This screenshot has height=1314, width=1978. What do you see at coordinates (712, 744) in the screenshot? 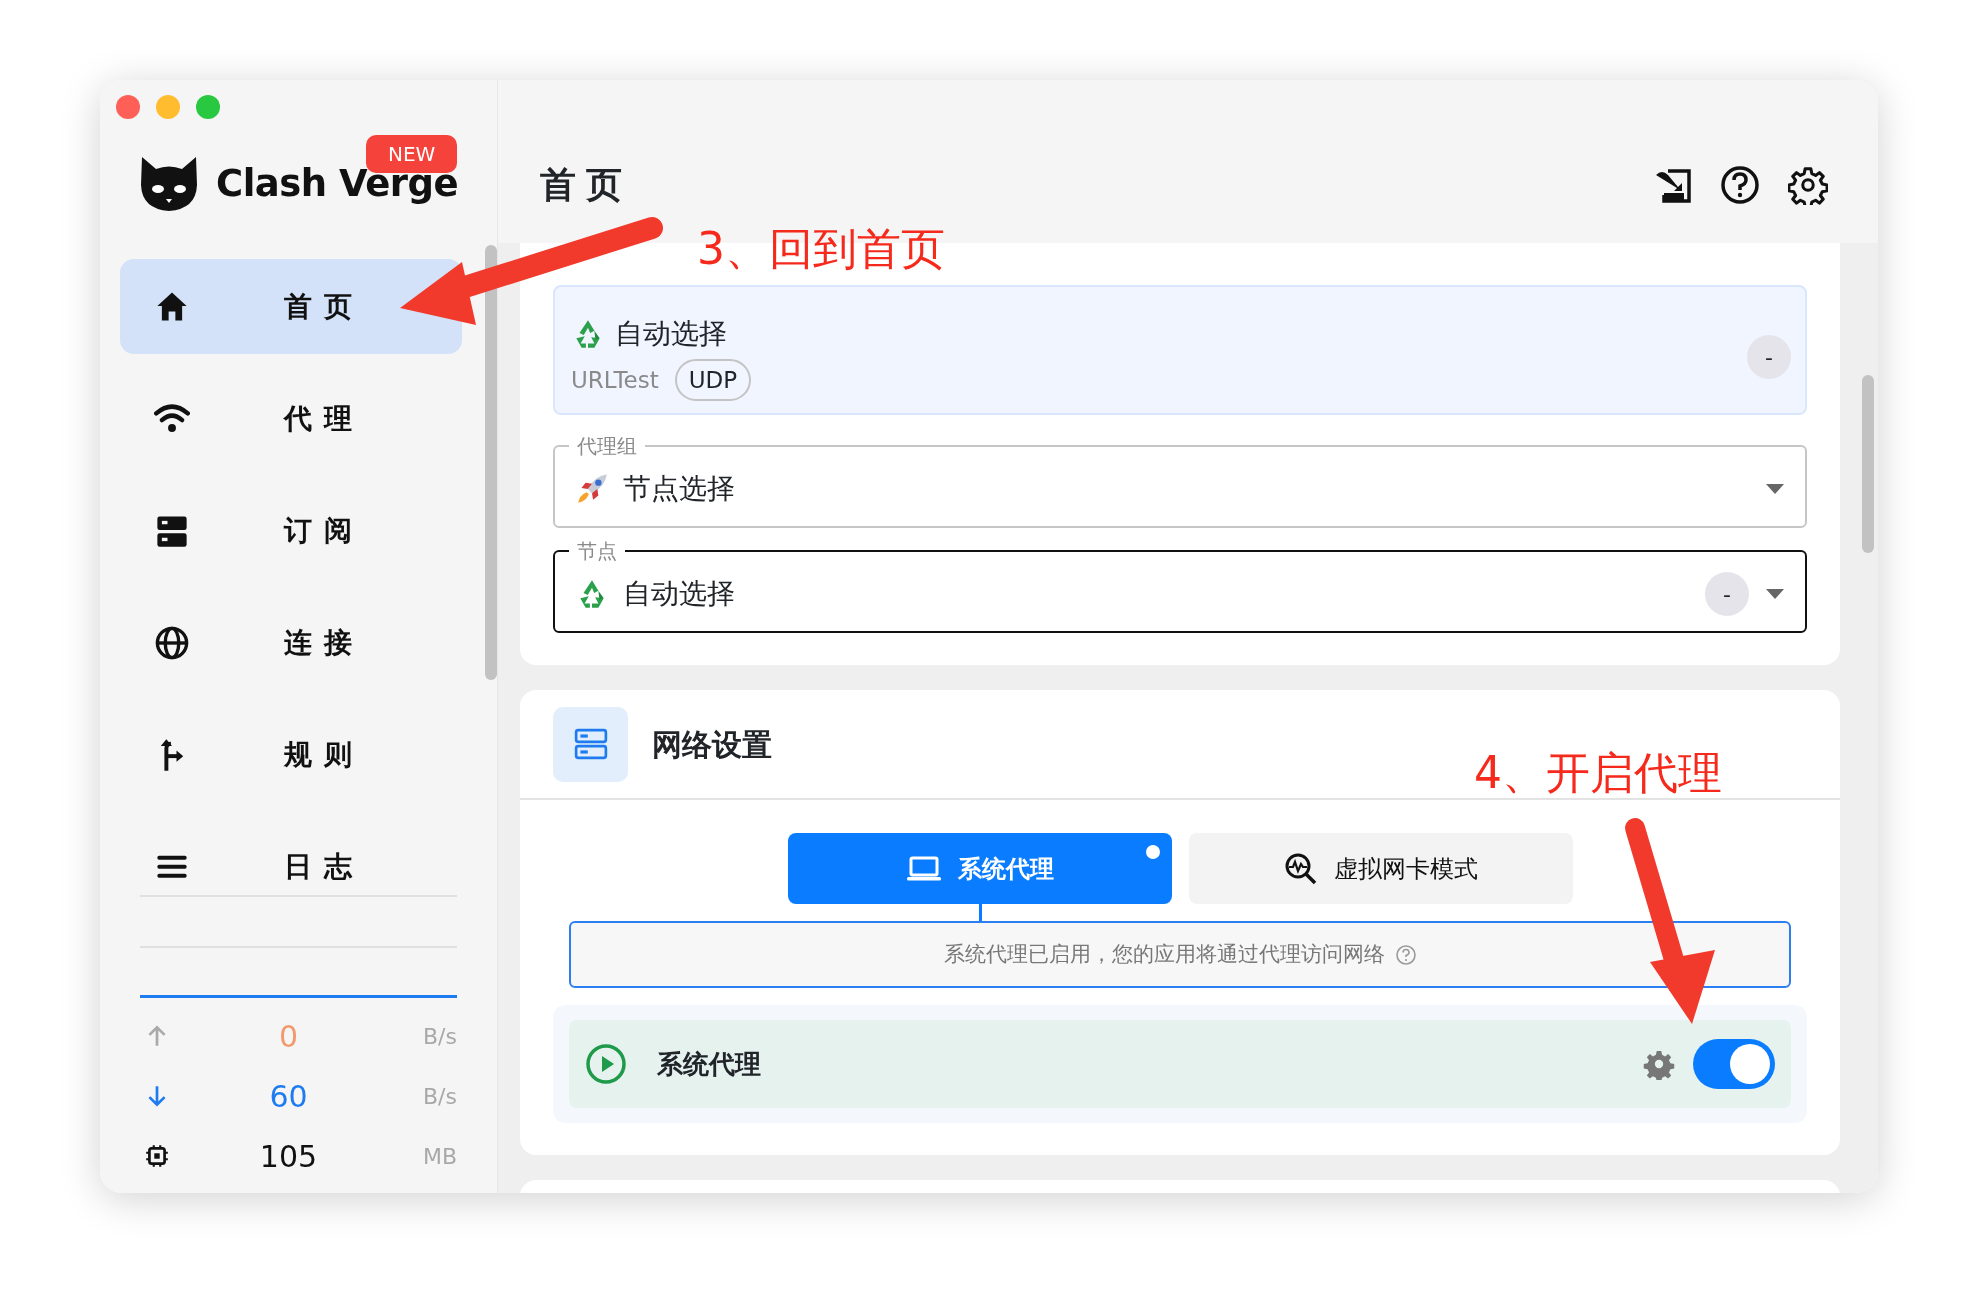
I see `section-title: 网络设置` at bounding box center [712, 744].